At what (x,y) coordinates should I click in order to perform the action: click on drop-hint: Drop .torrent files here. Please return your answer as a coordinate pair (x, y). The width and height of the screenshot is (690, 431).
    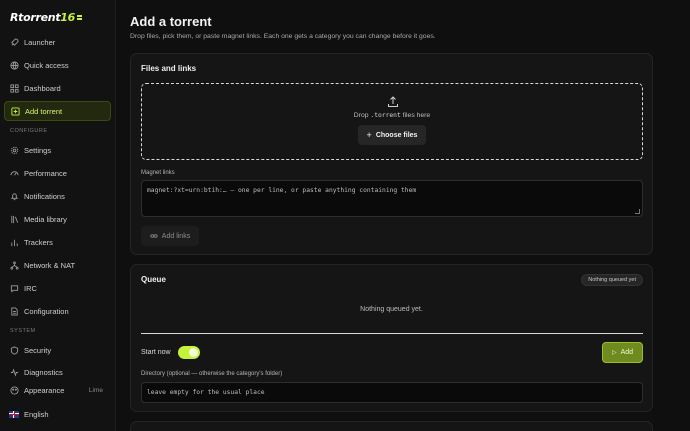
    Looking at the image, I should click on (392, 115).